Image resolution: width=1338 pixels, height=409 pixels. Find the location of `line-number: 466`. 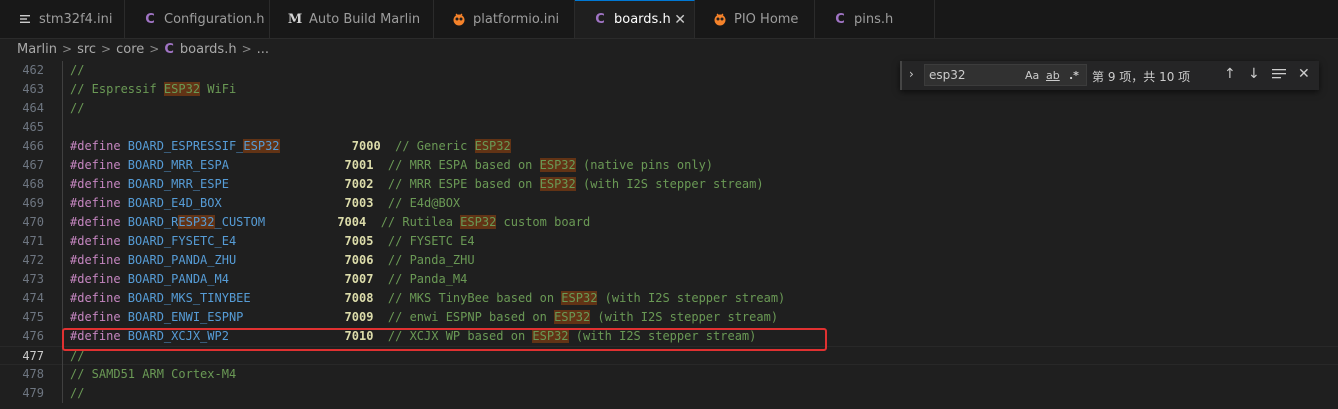

line-number: 466 is located at coordinates (33, 146).